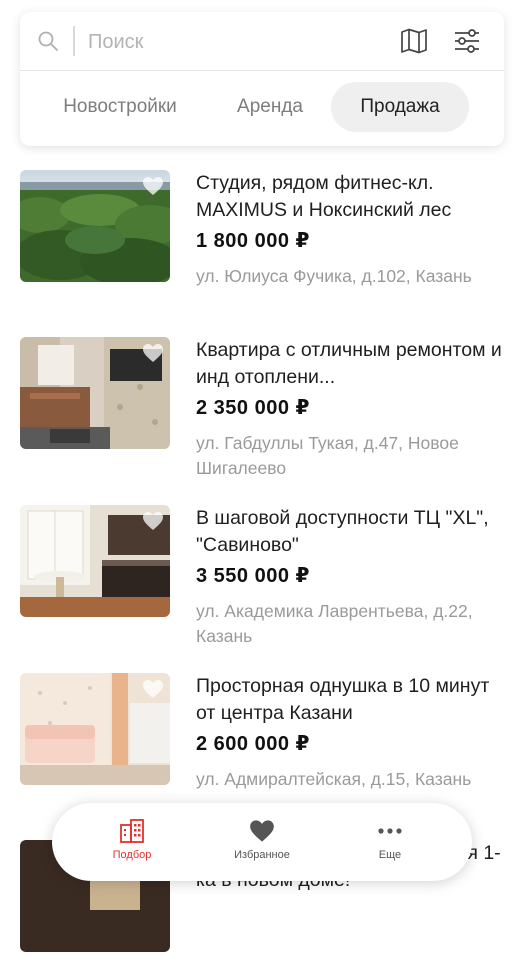 The image size is (522, 980). I want to click on listing-price: 3 550 000 ₽, so click(253, 576).